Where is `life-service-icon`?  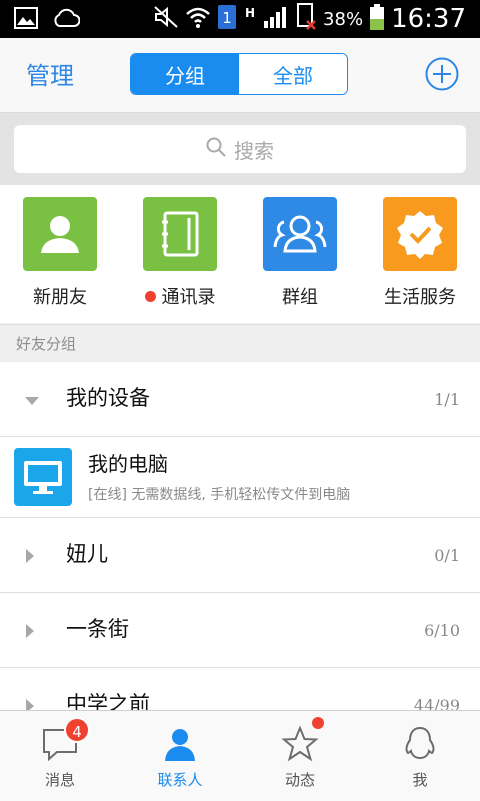 life-service-icon is located at coordinates (420, 234).